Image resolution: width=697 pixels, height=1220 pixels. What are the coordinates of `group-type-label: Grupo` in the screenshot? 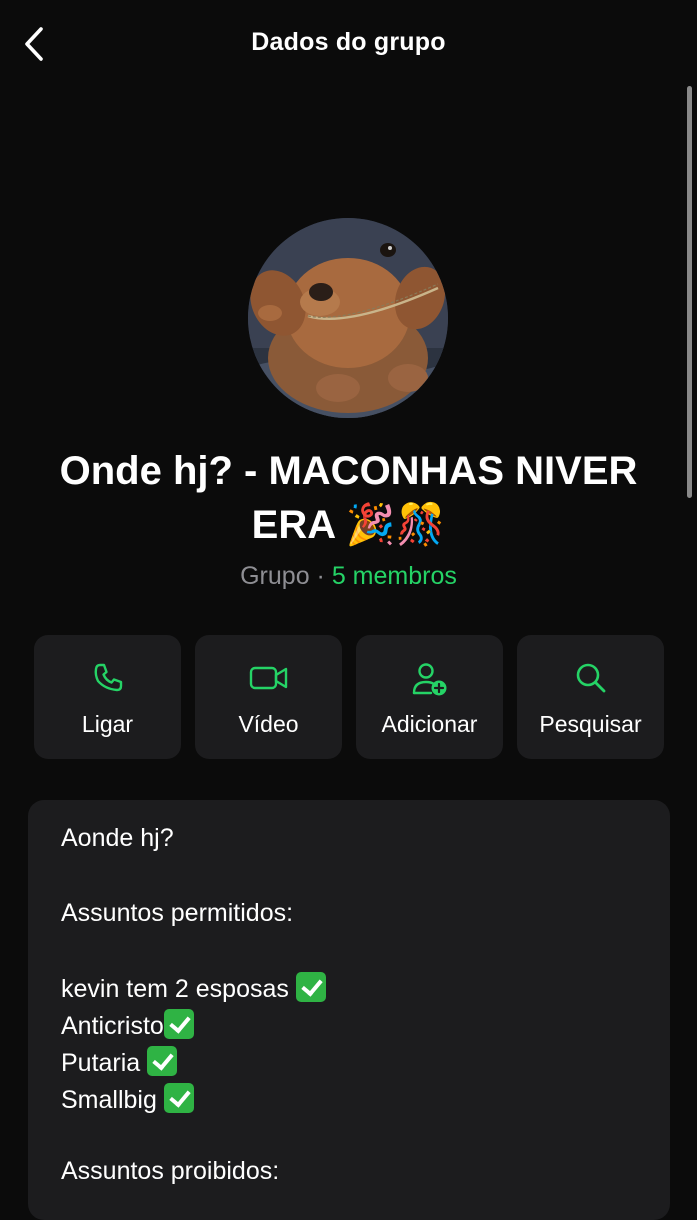 It's located at (275, 576).